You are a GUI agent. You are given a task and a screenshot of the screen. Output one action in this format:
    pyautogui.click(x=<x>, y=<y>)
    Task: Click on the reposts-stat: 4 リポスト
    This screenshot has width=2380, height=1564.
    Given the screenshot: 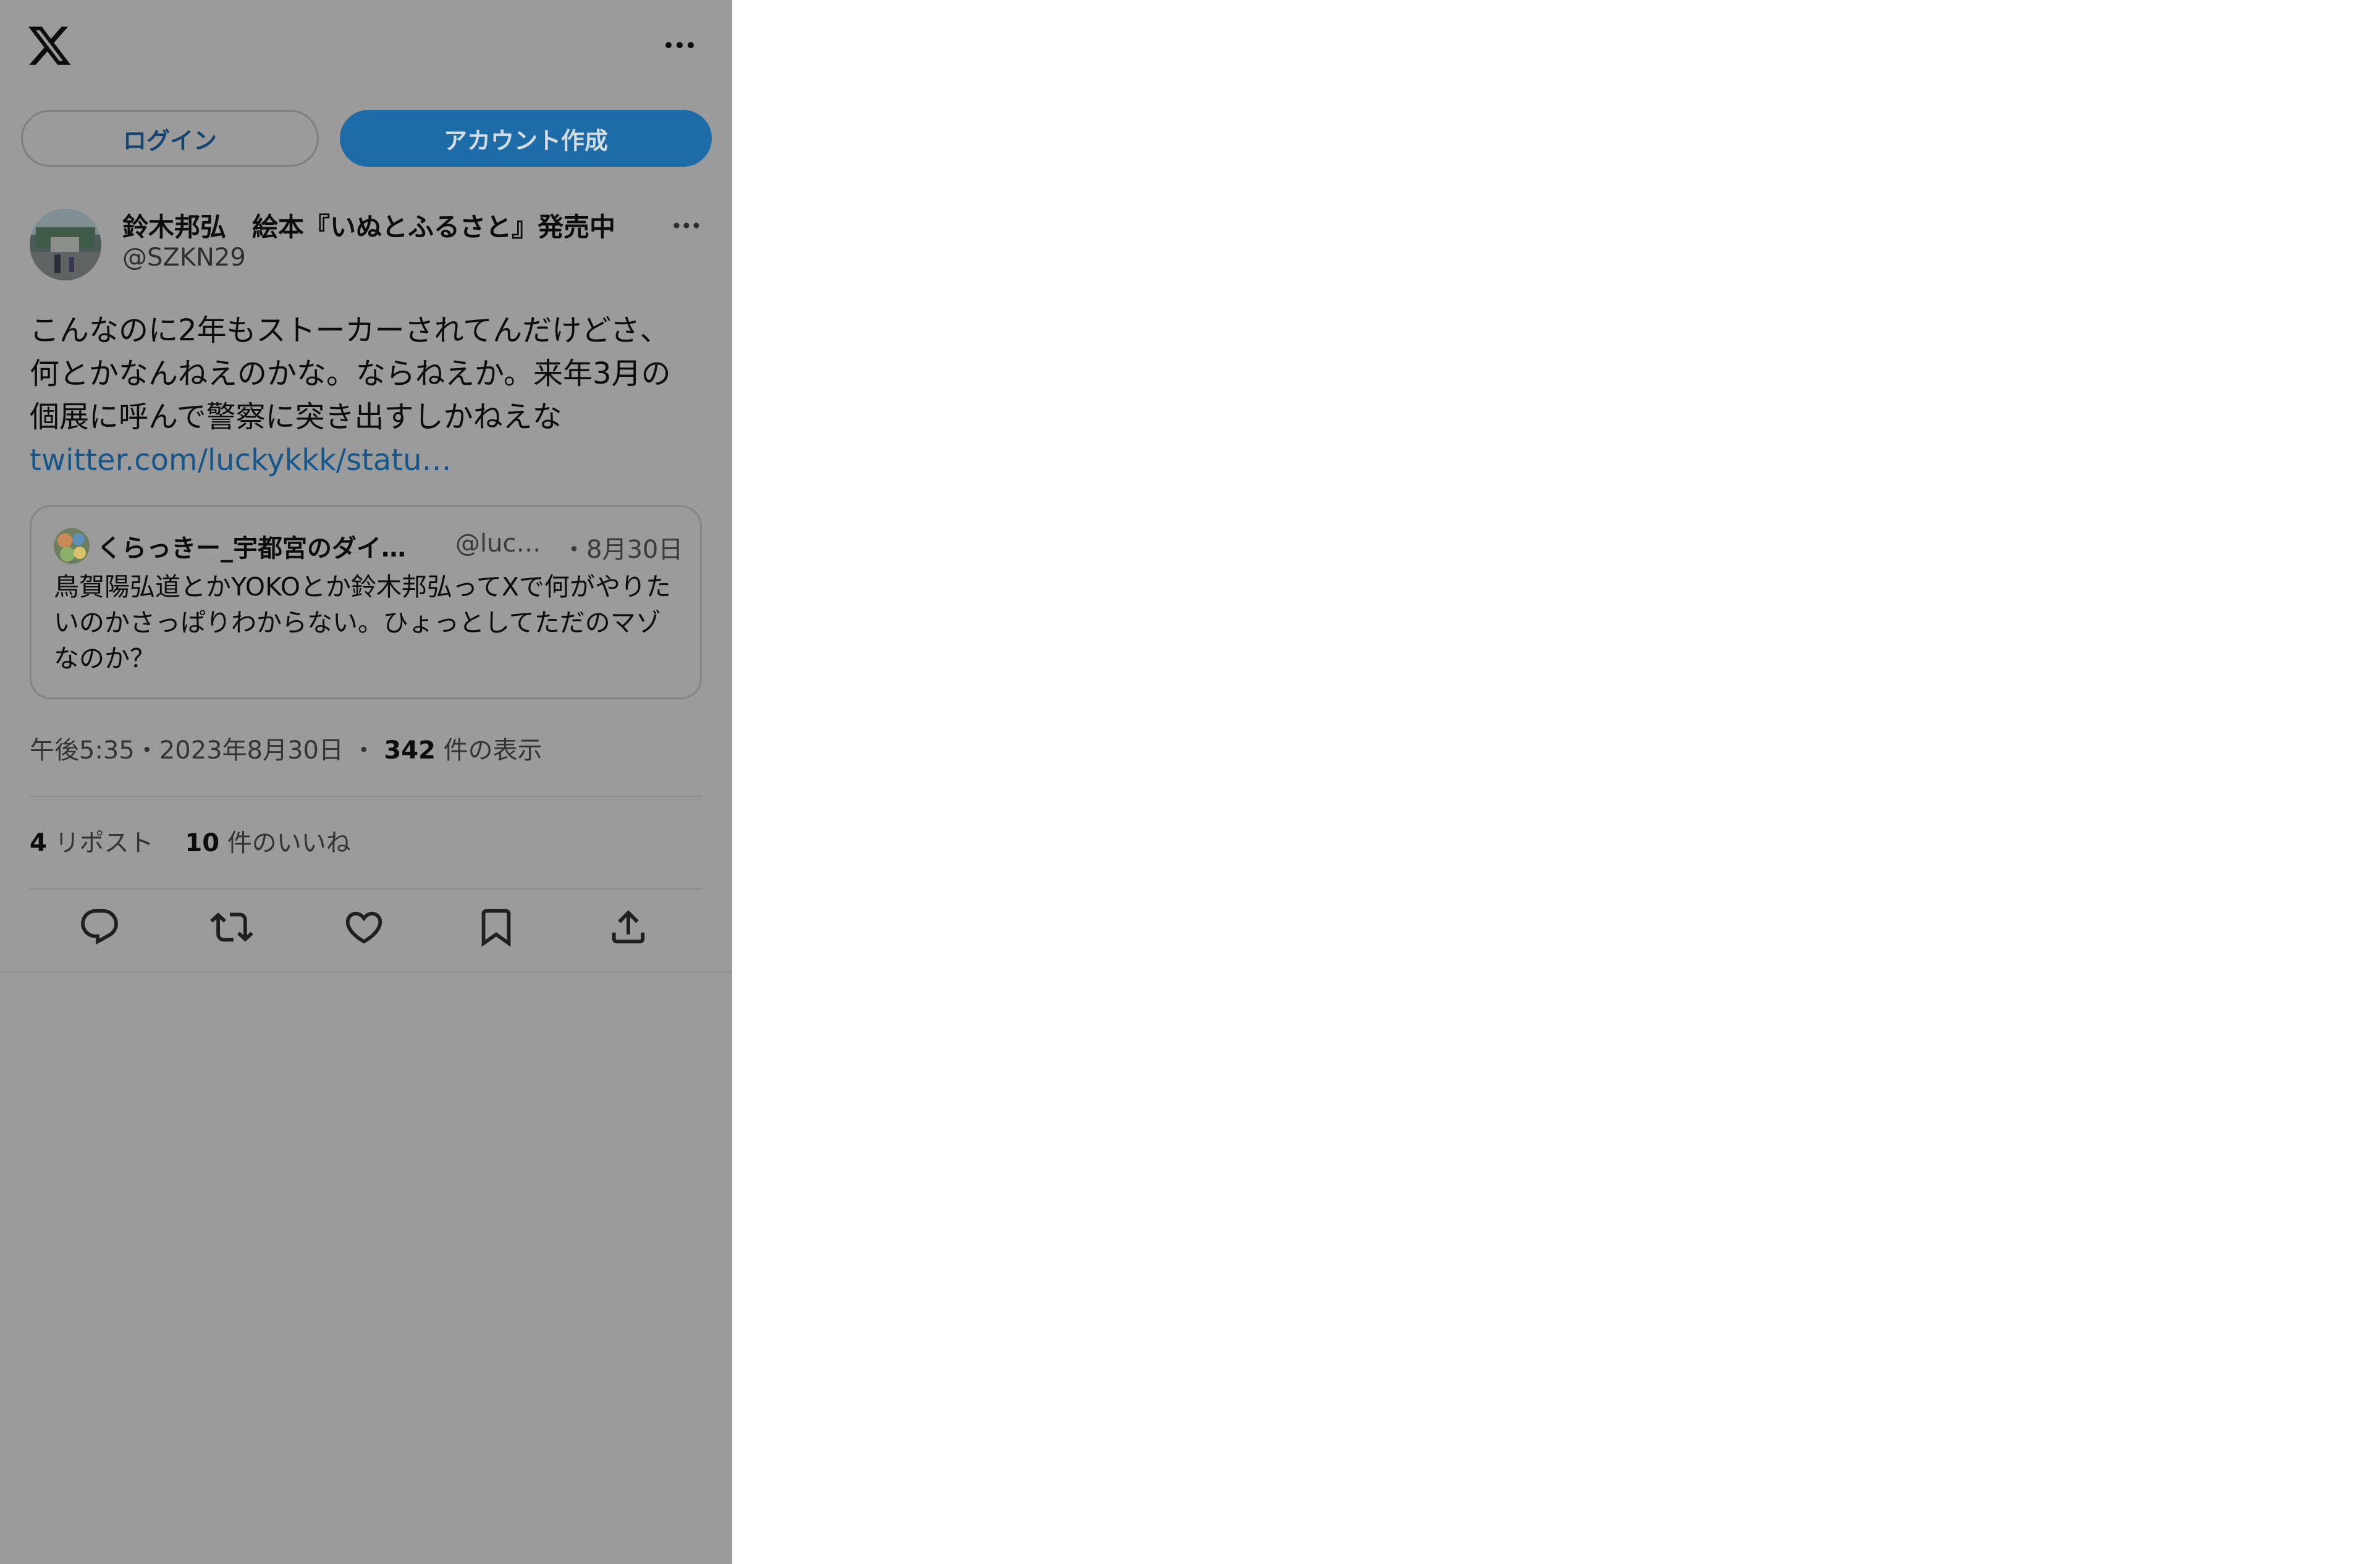 What is the action you would take?
    pyautogui.click(x=92, y=843)
    